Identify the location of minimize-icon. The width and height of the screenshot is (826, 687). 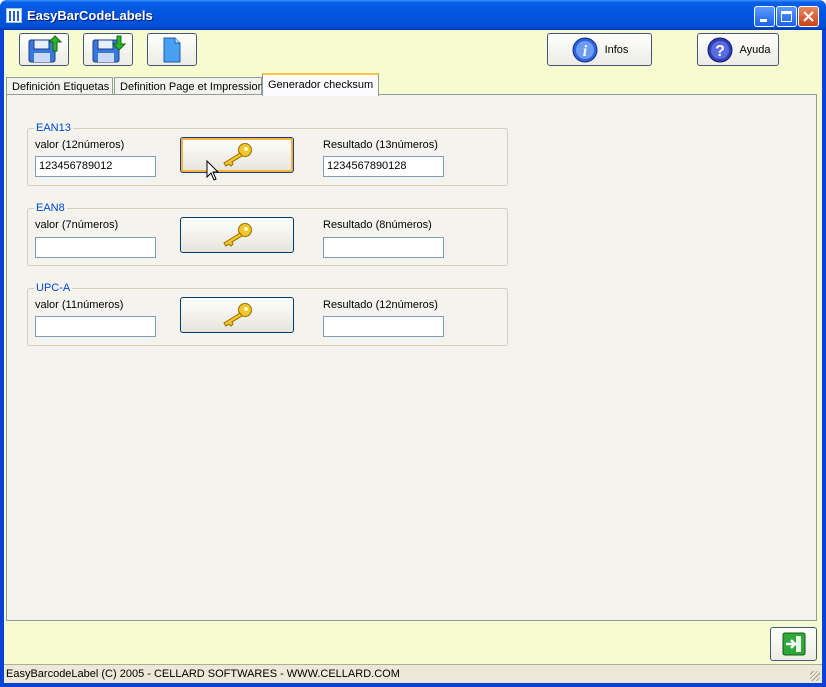
(763, 20).